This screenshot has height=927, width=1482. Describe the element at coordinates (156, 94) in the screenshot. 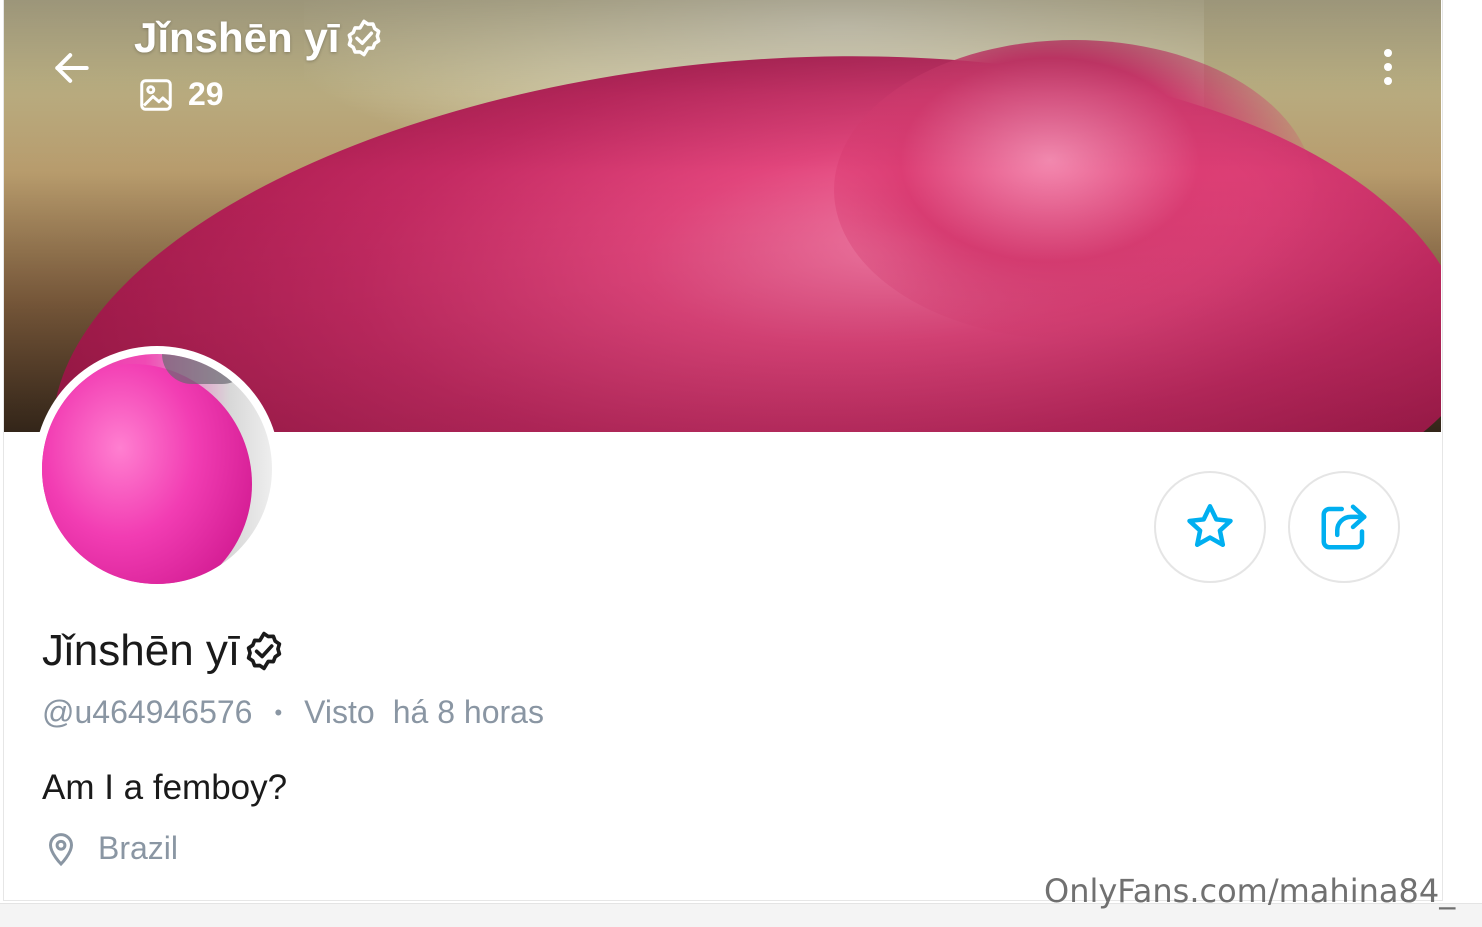

I see `image-icon` at that location.